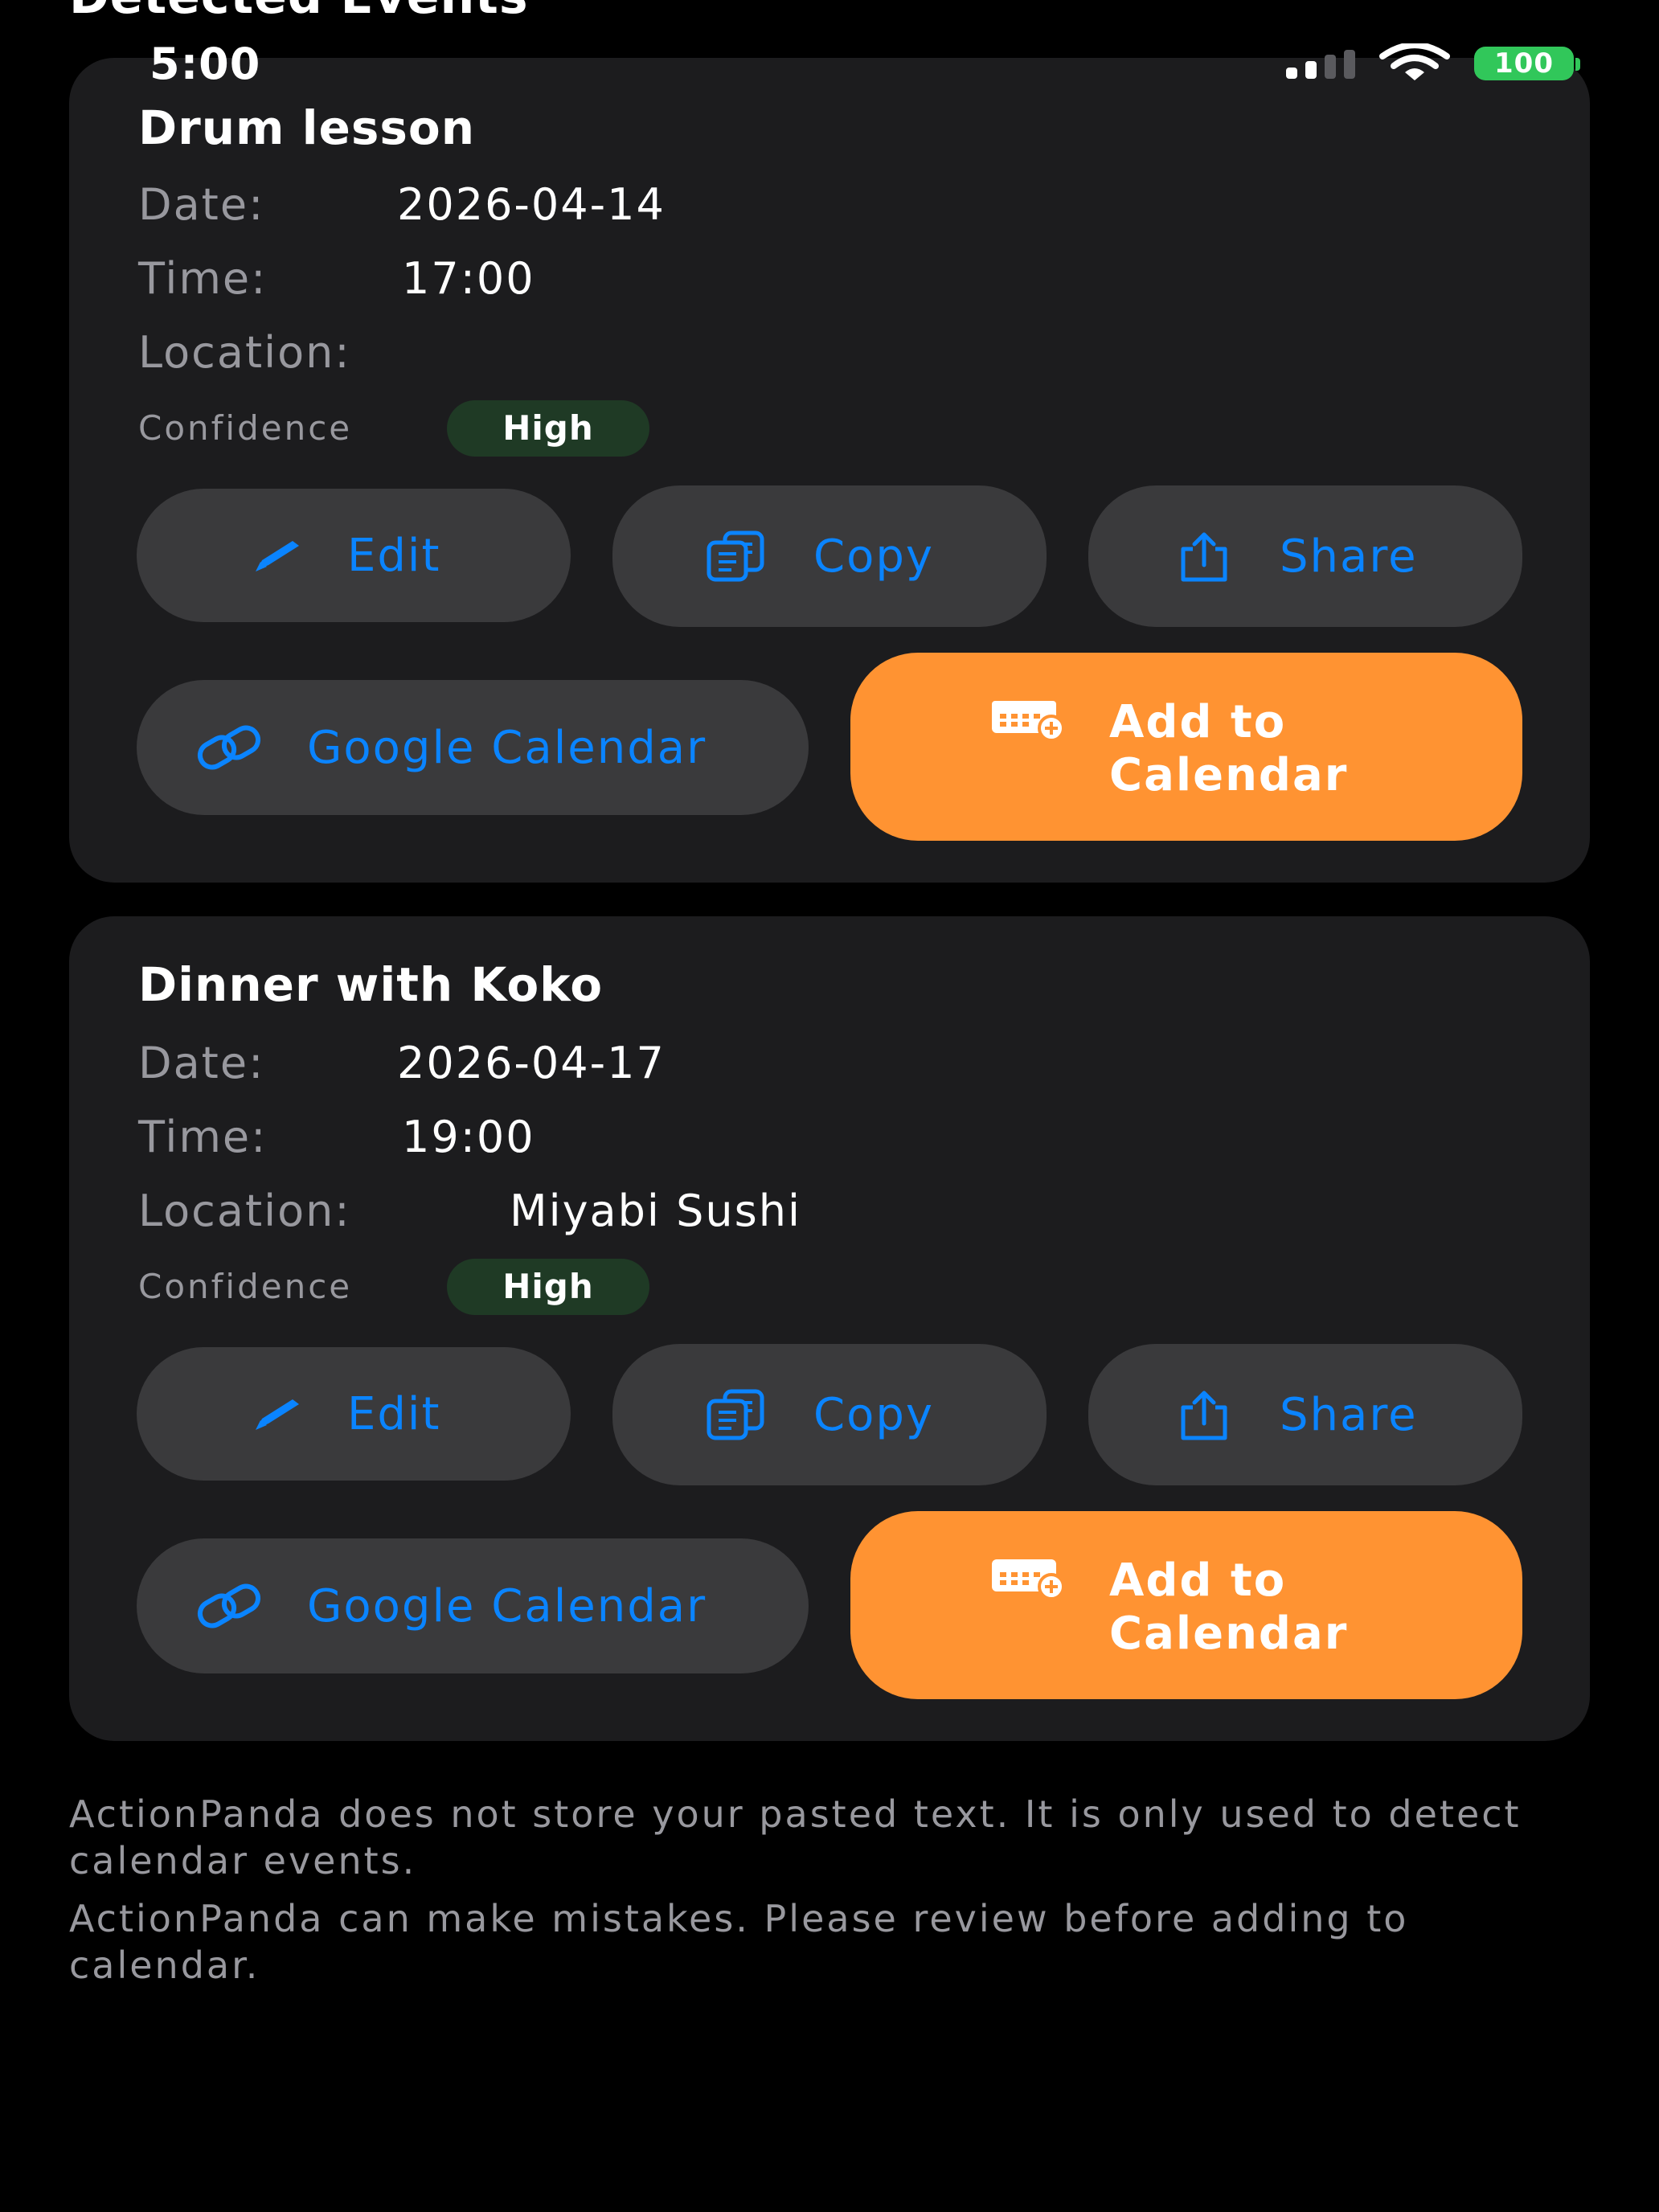  What do you see at coordinates (468, 278) in the screenshot?
I see `time-value: 17:00` at bounding box center [468, 278].